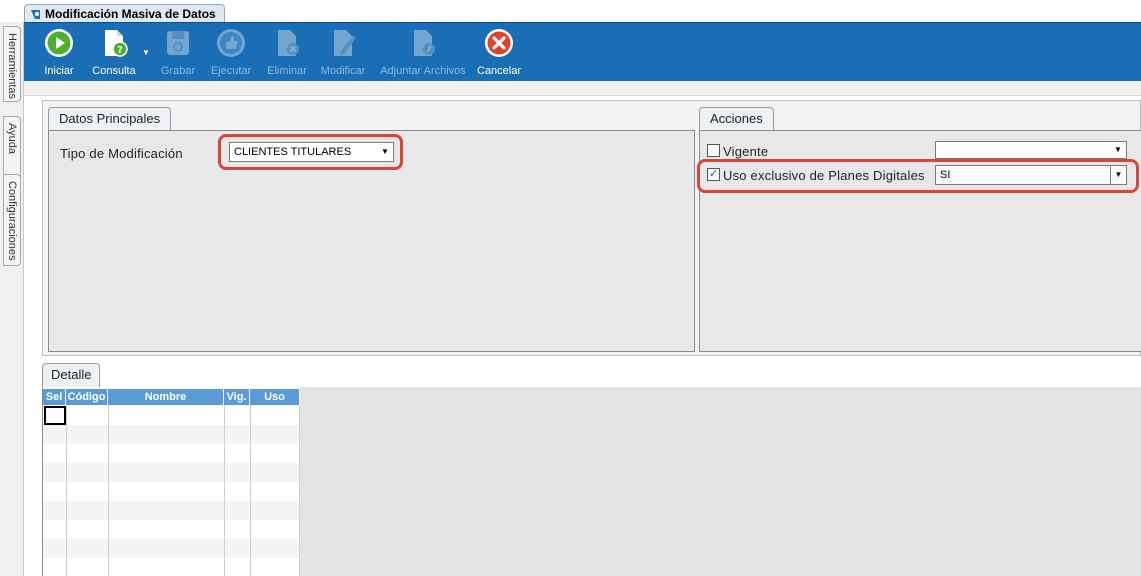  I want to click on grid-body, so click(171, 481).